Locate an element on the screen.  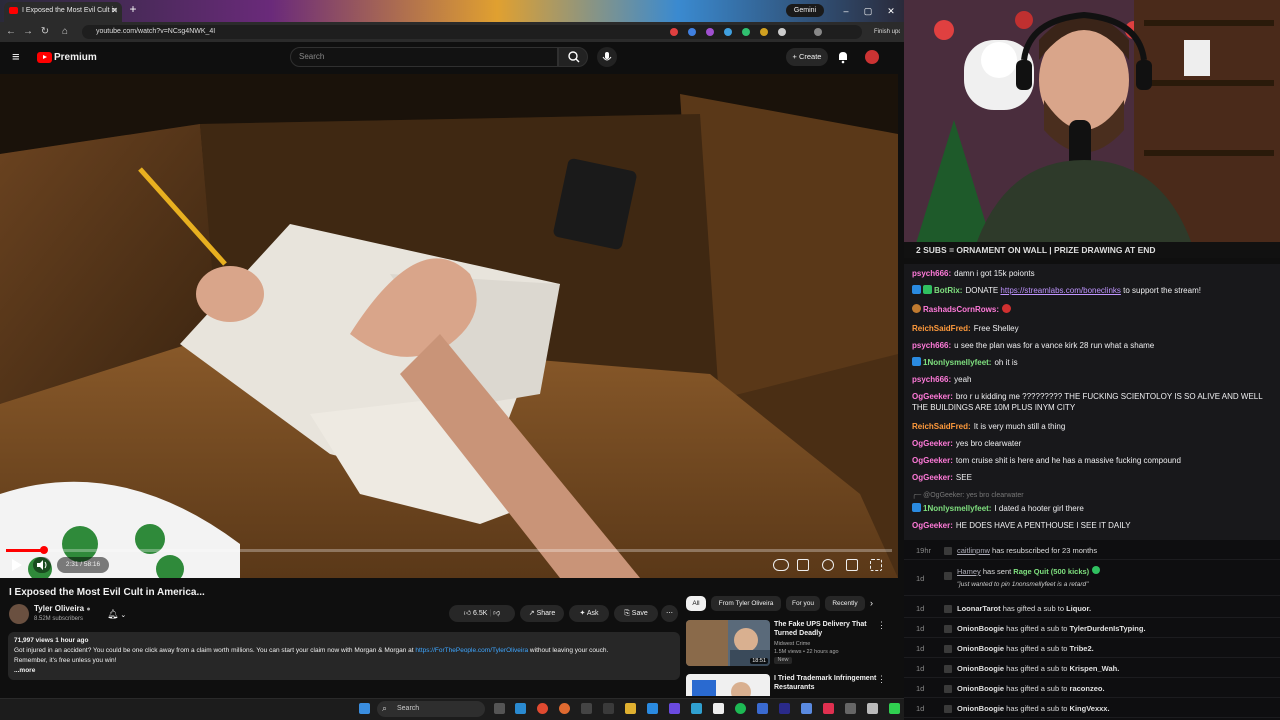
play-button is located at coordinates (16, 565).